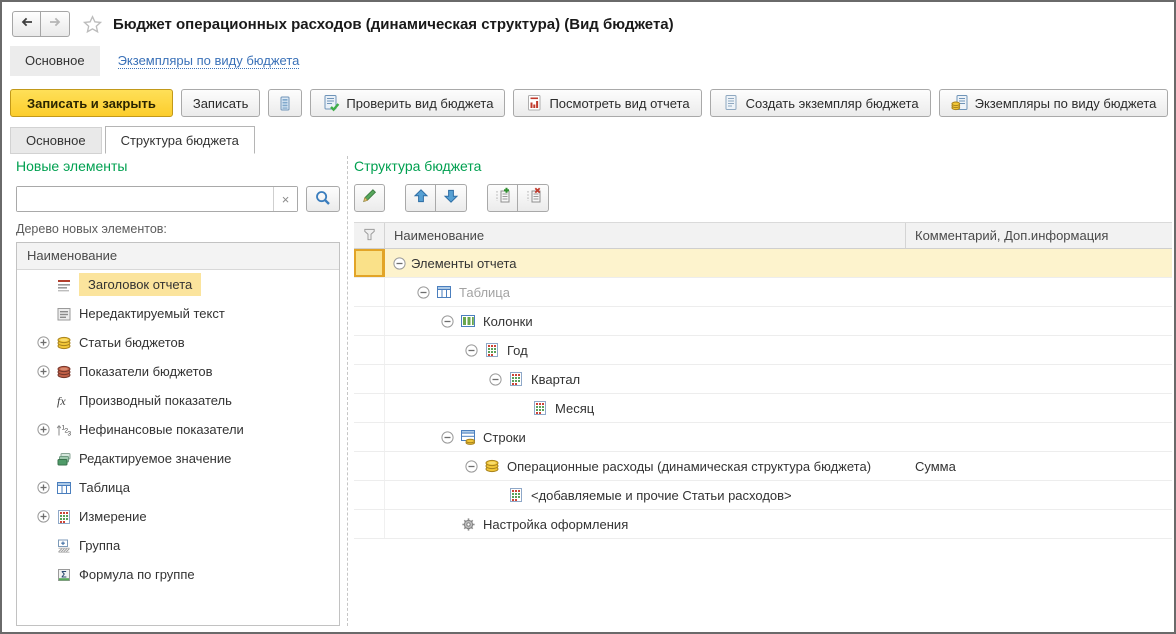 Image resolution: width=1176 pixels, height=634 pixels. I want to click on arrow-down-icon, so click(451, 198).